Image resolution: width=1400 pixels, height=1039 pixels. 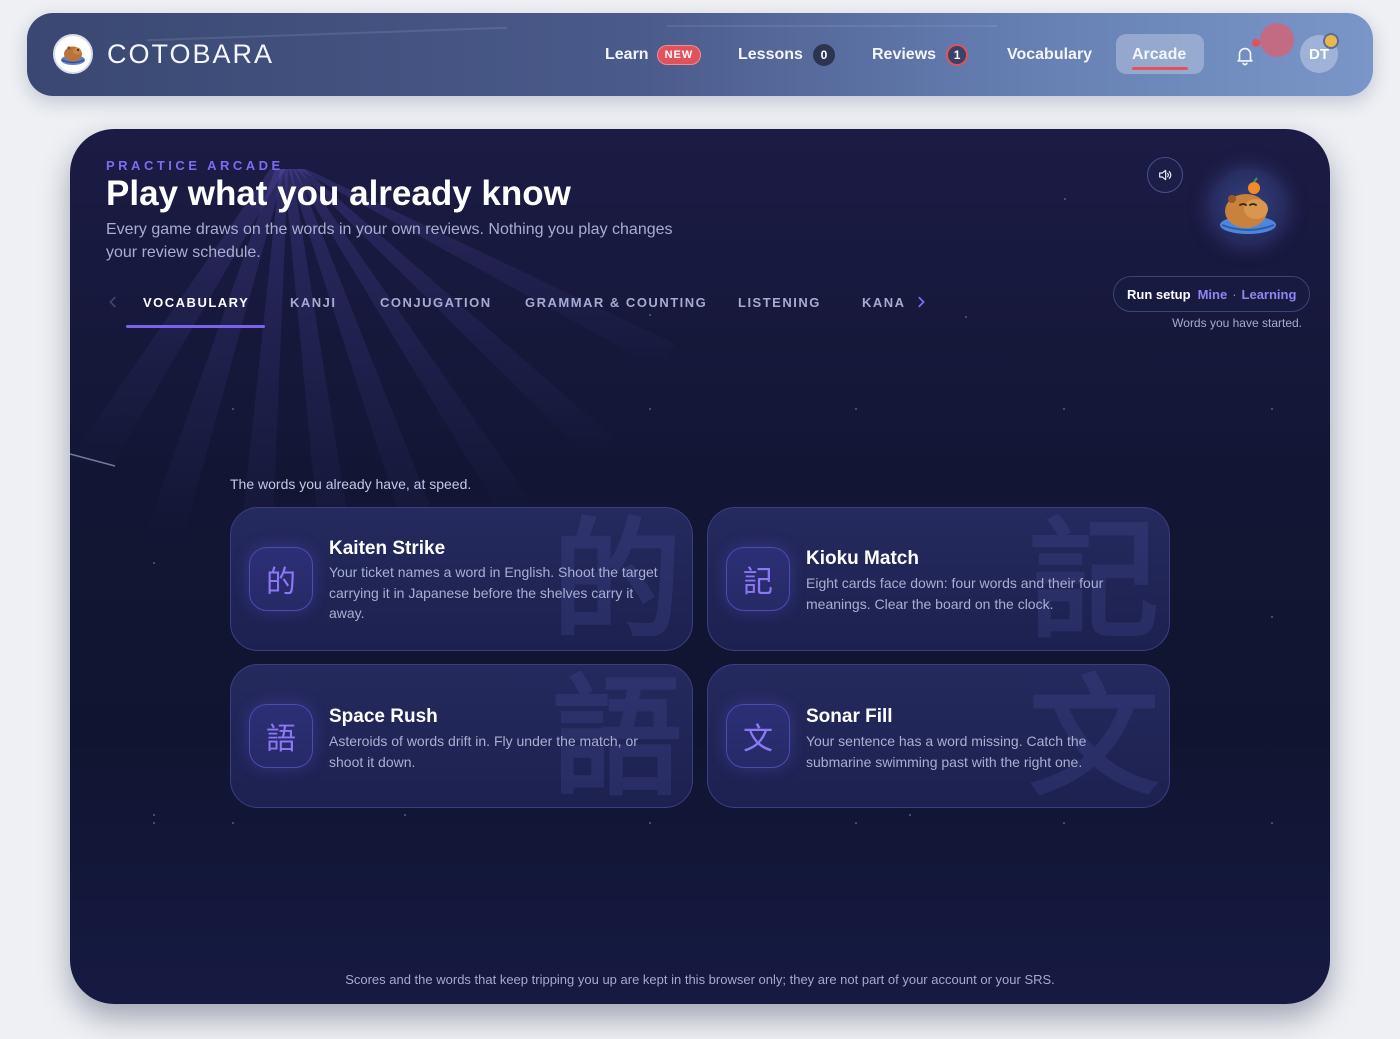 What do you see at coordinates (195, 165) in the screenshot?
I see `section-eyebrow: PRACTICE ARCADE` at bounding box center [195, 165].